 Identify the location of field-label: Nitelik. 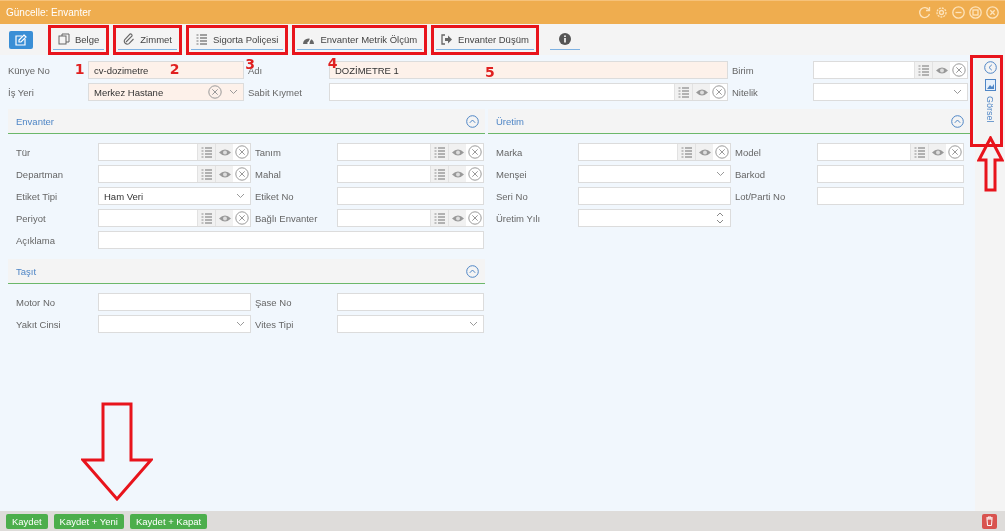
(745, 92).